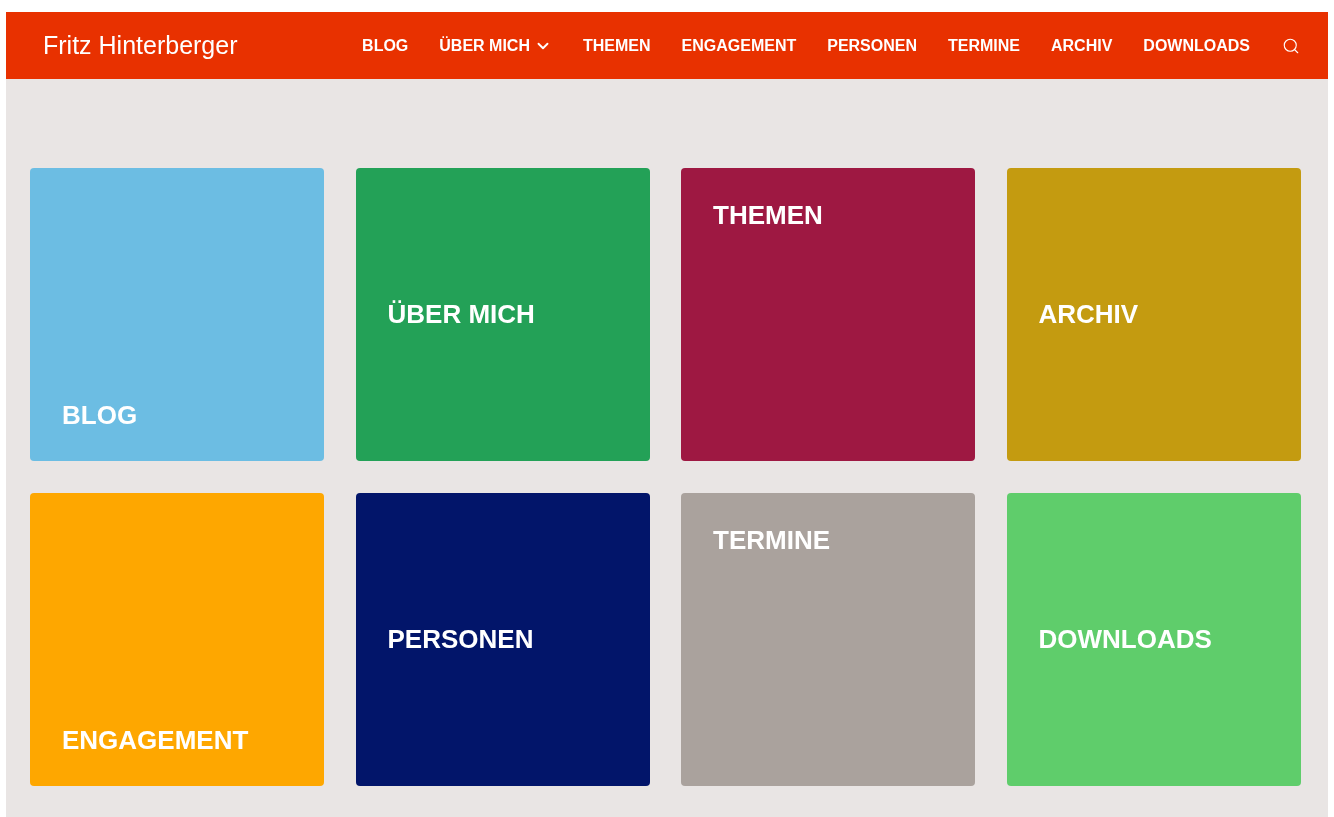  What do you see at coordinates (495, 45) in the screenshot?
I see `nav-link: ÜBER MICH` at bounding box center [495, 45].